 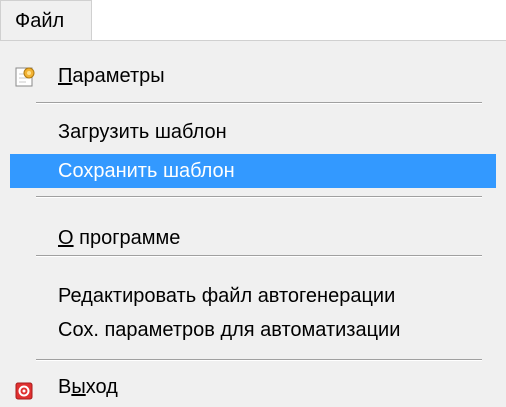 I want to click on menu-item-exit: Выход, so click(x=253, y=387).